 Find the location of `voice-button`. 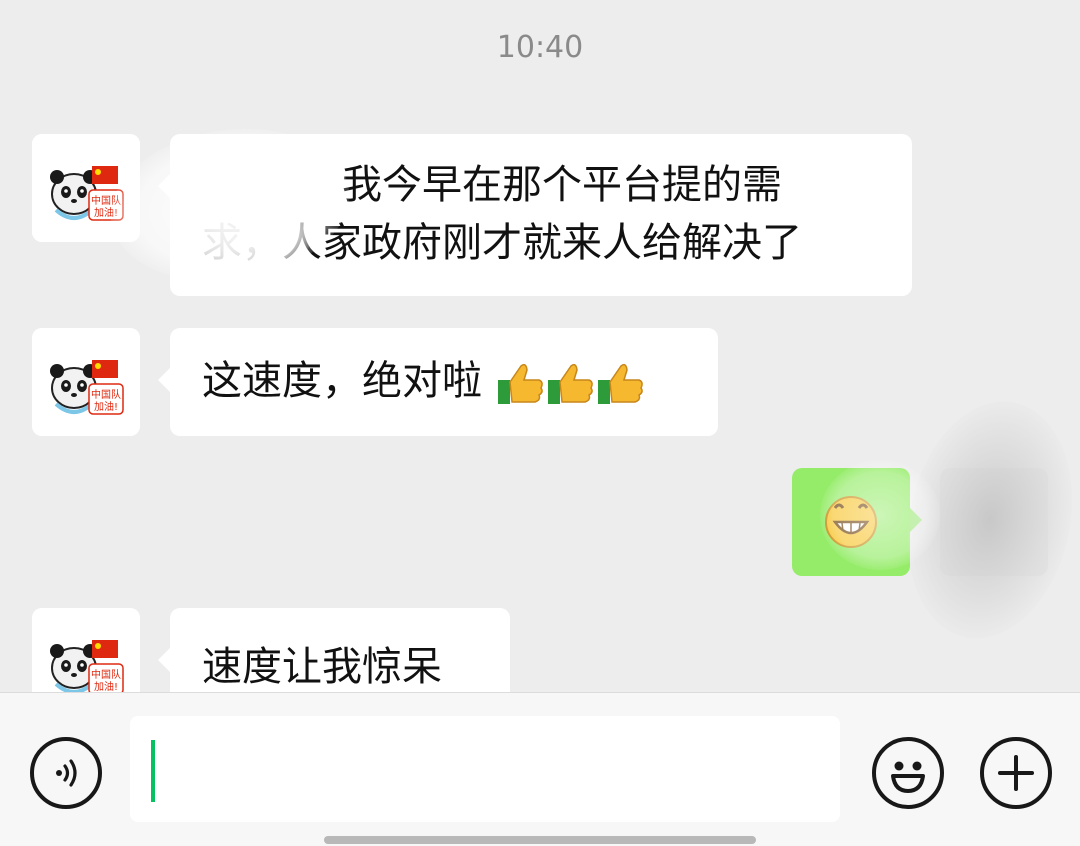

voice-button is located at coordinates (66, 773).